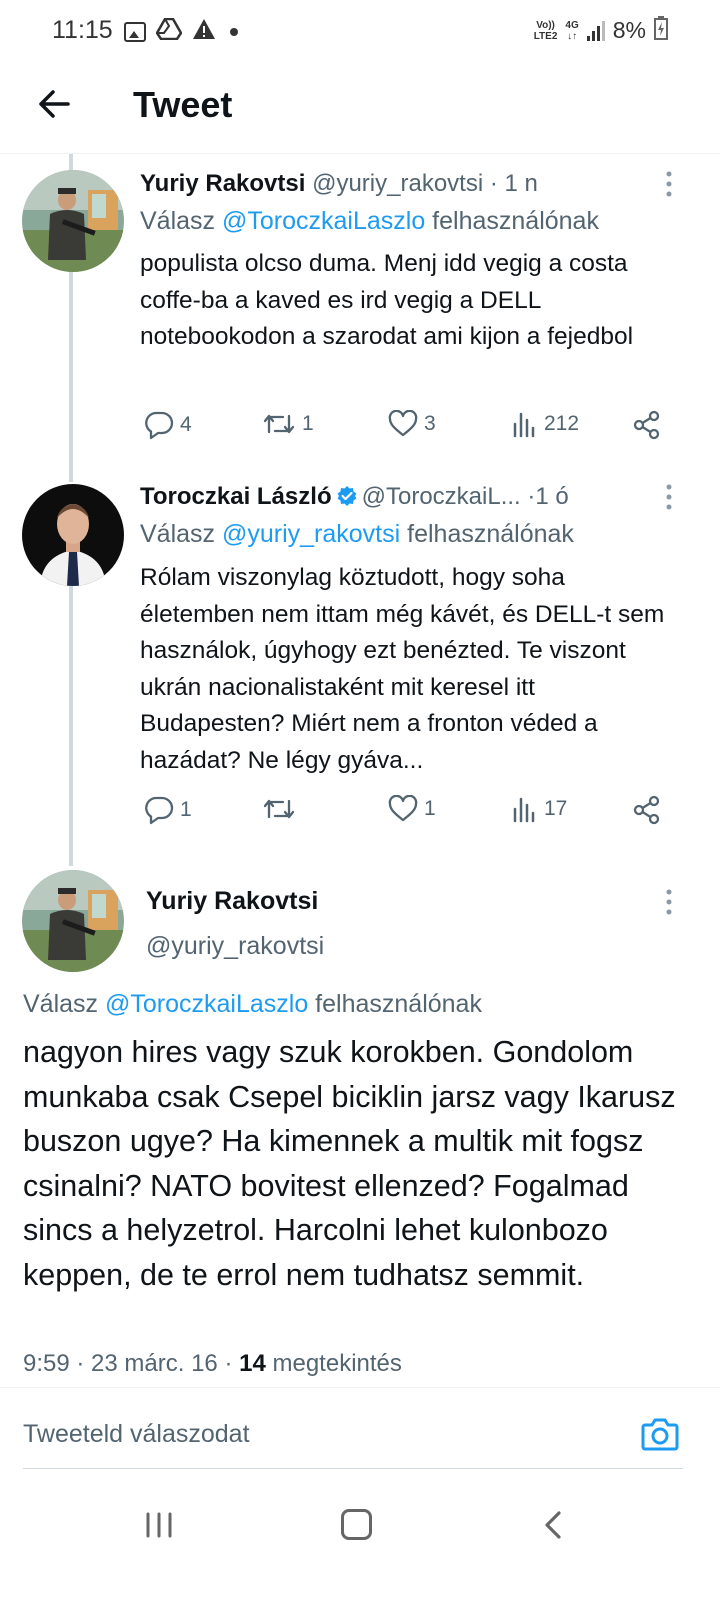 The height and width of the screenshot is (1600, 720). I want to click on like-button: 3, so click(412, 424).